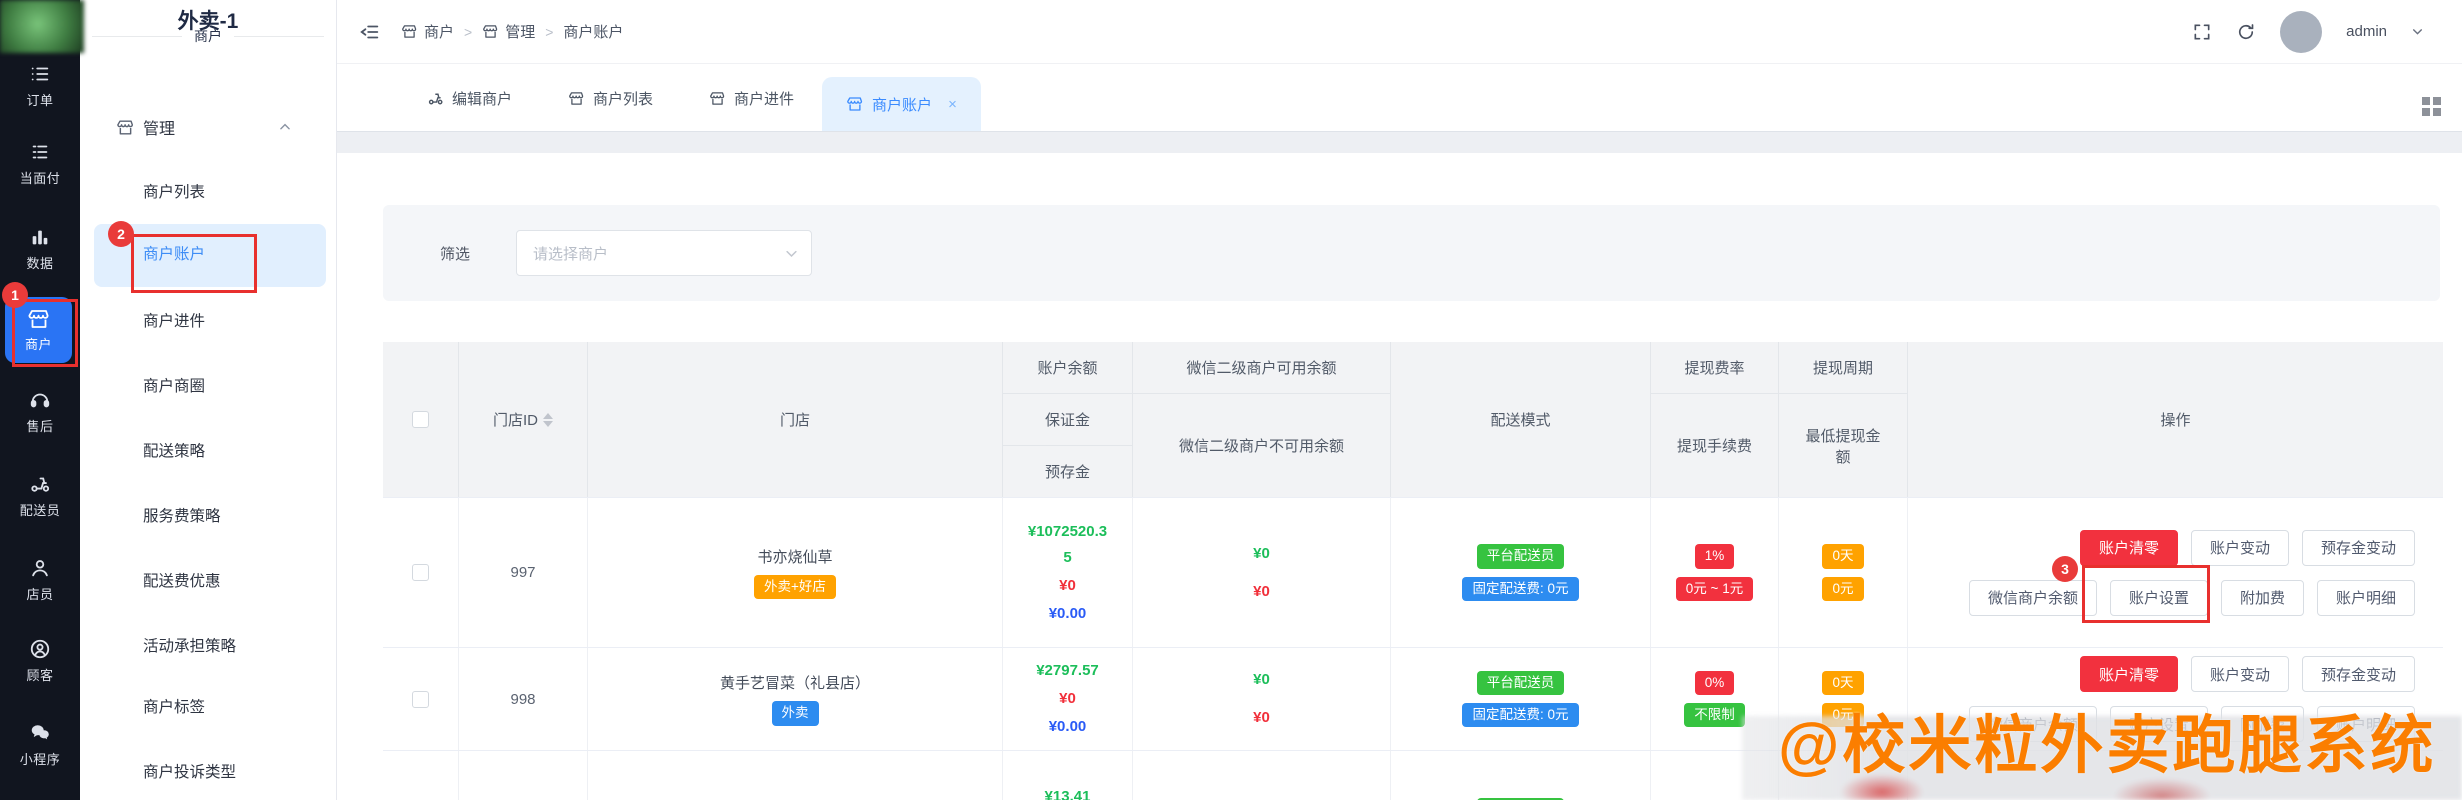 This screenshot has width=2462, height=800. I want to click on account-detail-button: 账户明细, so click(2365, 597).